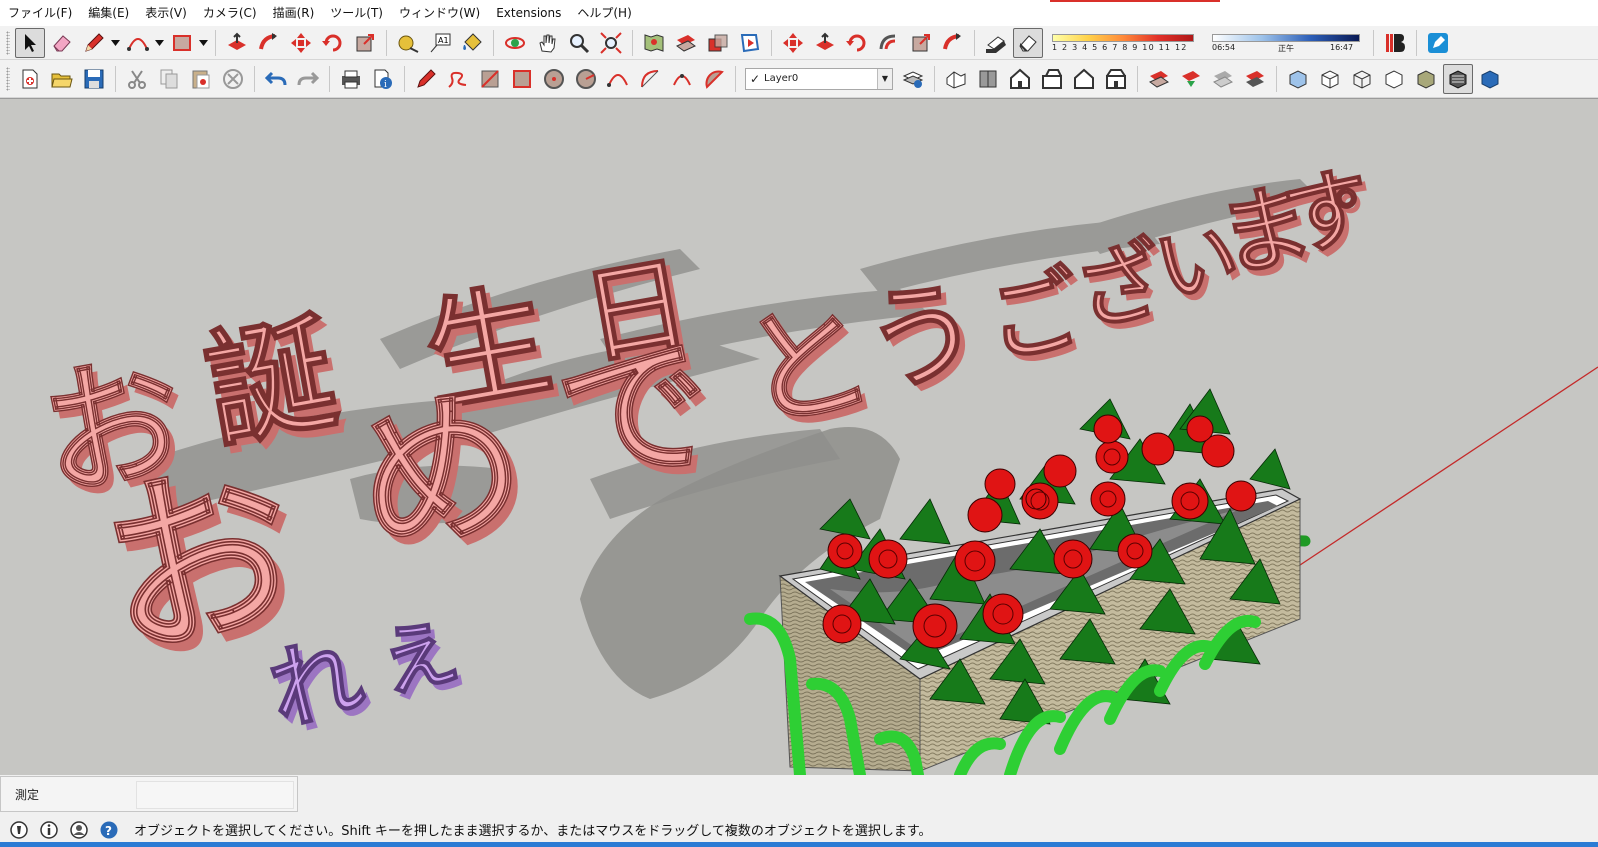 The image size is (1598, 847). I want to click on section-plane-button, so click(750, 43).